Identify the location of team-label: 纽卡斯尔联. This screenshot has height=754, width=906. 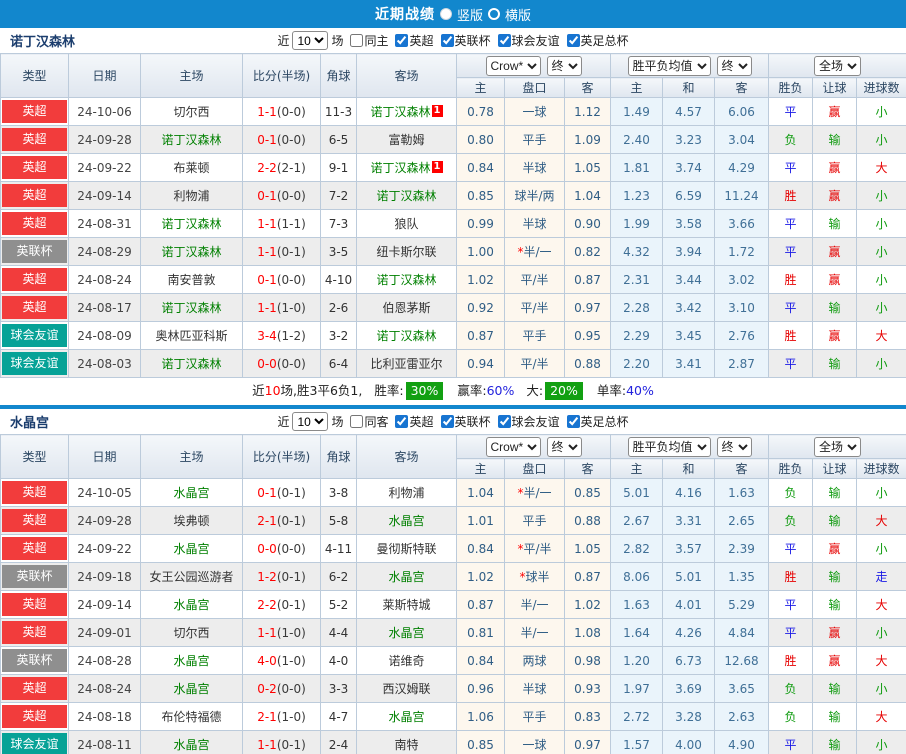
(406, 252).